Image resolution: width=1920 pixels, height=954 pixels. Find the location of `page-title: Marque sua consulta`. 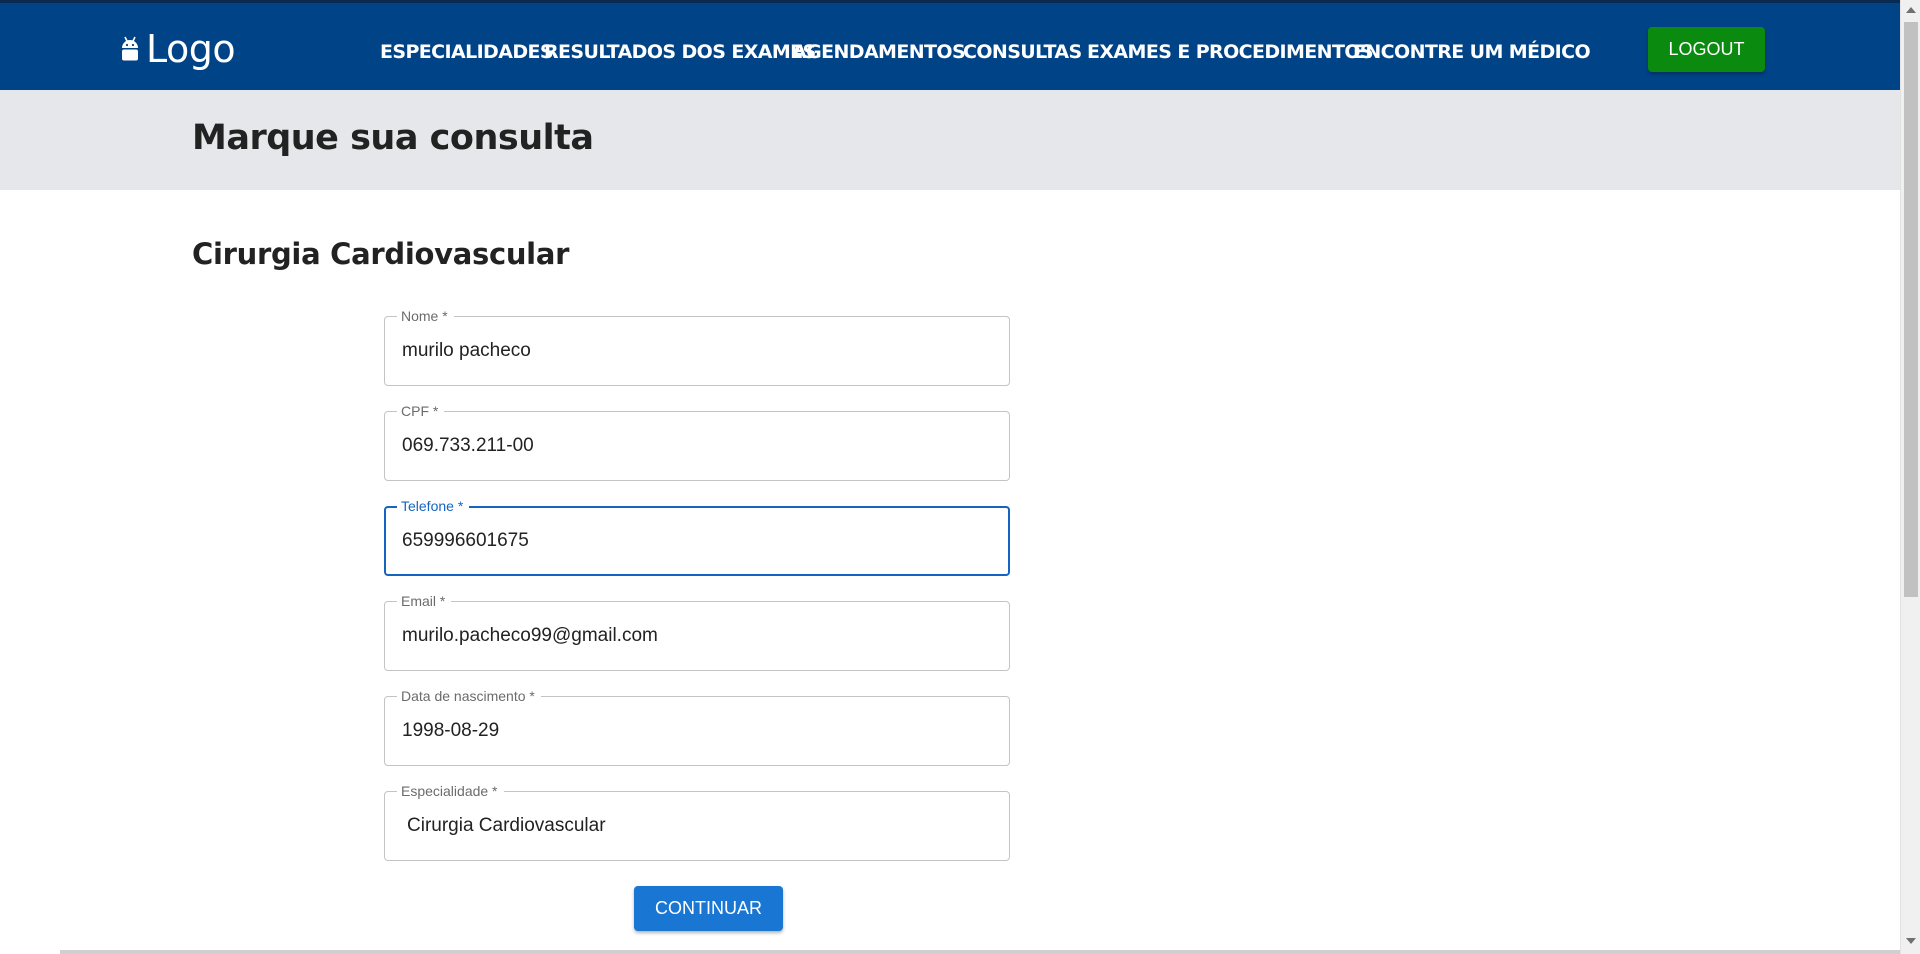

page-title: Marque sua consulta is located at coordinates (393, 138).